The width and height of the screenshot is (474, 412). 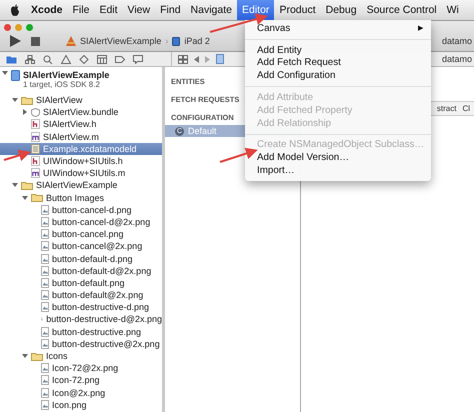 I want to click on project-icon, so click(x=15, y=75).